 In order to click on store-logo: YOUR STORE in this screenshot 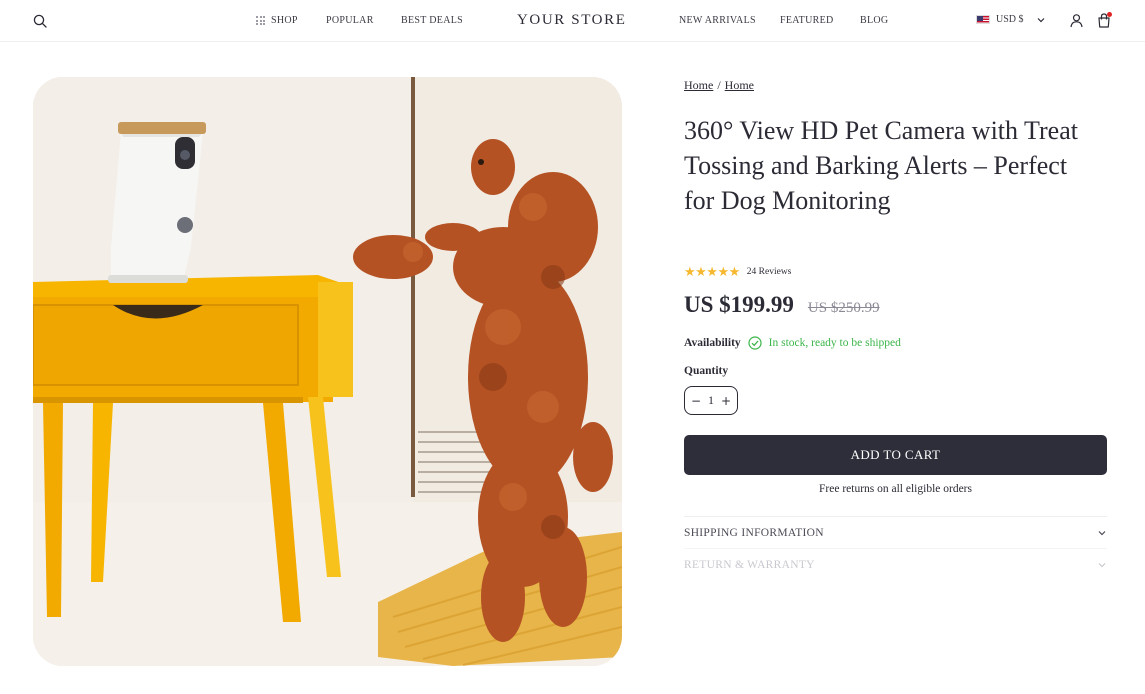, I will do `click(572, 20)`.